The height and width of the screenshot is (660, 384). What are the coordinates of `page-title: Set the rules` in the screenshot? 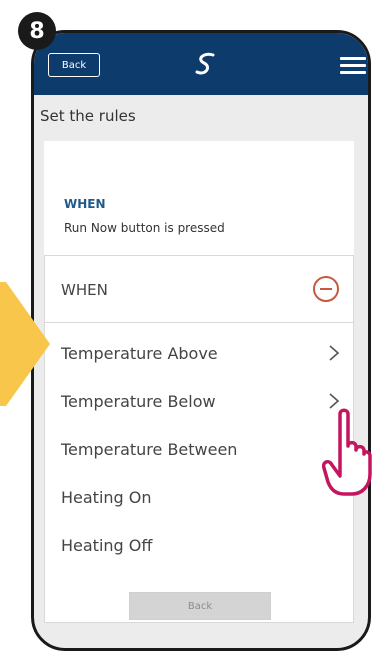 It's located at (88, 116).